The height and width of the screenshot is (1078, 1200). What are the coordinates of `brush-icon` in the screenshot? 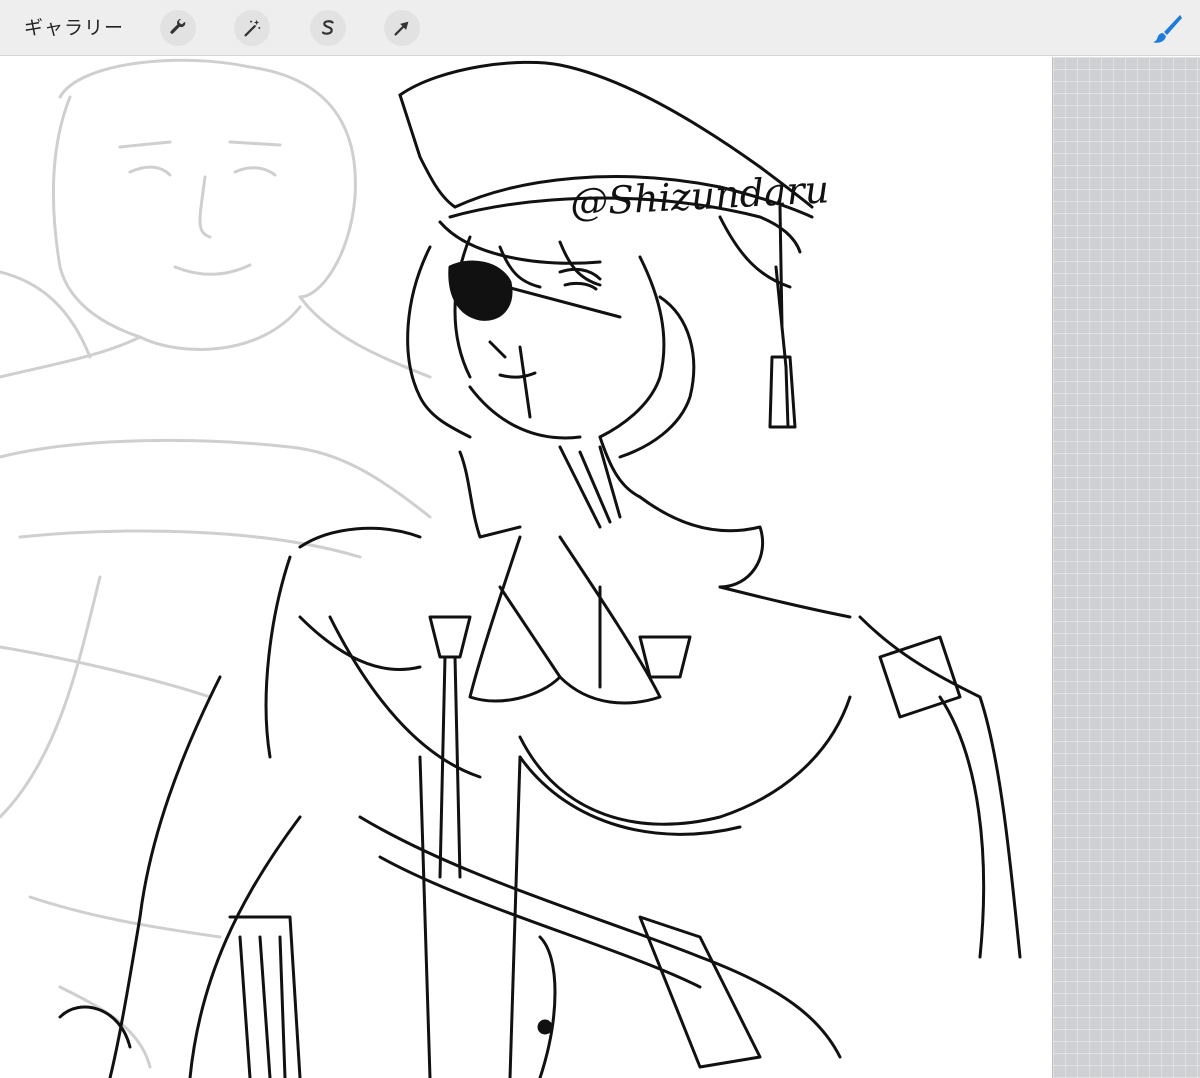 It's located at (1167, 29).